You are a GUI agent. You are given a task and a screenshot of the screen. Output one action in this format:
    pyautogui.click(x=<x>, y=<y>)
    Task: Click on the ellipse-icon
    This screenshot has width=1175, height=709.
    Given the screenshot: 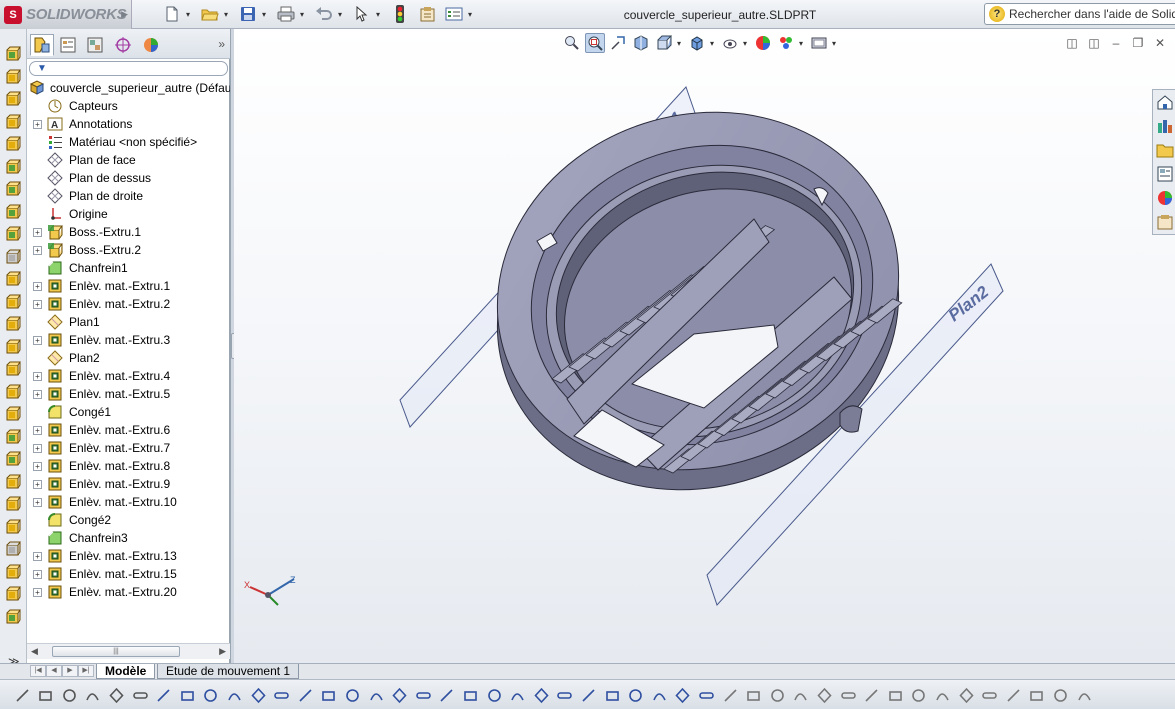 What is the action you would take?
    pyautogui.click(x=518, y=695)
    